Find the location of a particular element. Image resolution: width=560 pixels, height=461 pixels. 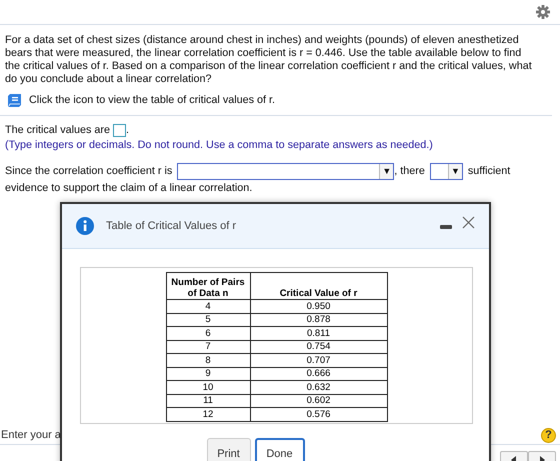

book-icon is located at coordinates (14, 100).